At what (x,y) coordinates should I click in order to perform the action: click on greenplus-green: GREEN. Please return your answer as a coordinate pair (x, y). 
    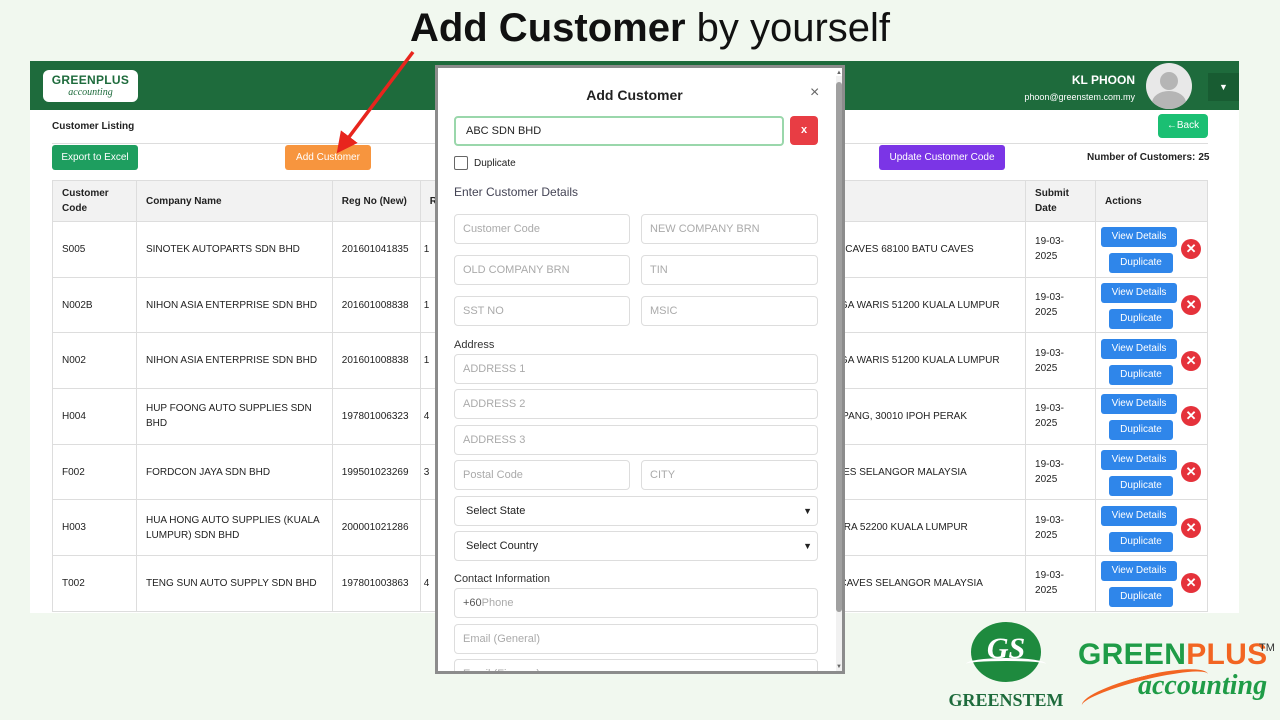
    Looking at the image, I should click on (1132, 654).